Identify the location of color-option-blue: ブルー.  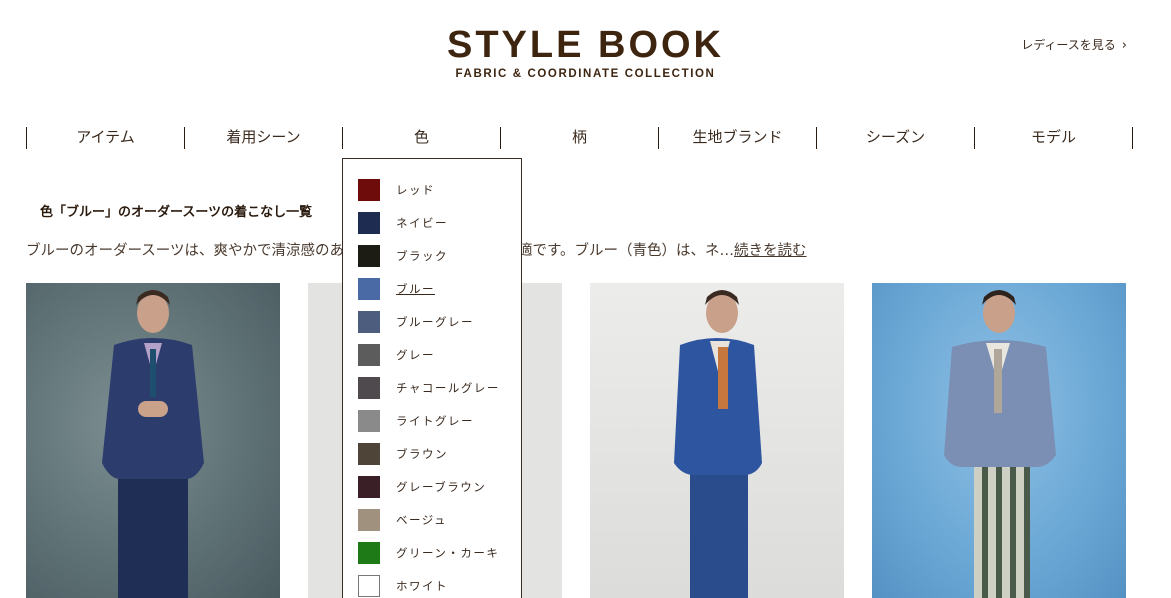
(396, 289).